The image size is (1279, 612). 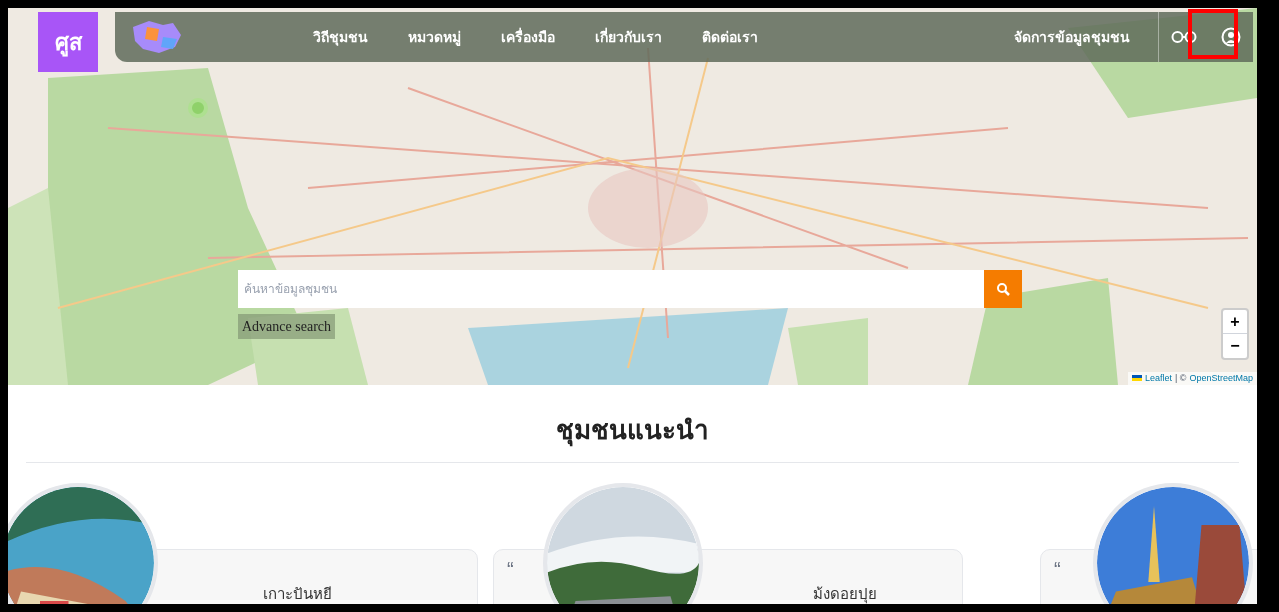 I want to click on search-button, so click(x=1003, y=289).